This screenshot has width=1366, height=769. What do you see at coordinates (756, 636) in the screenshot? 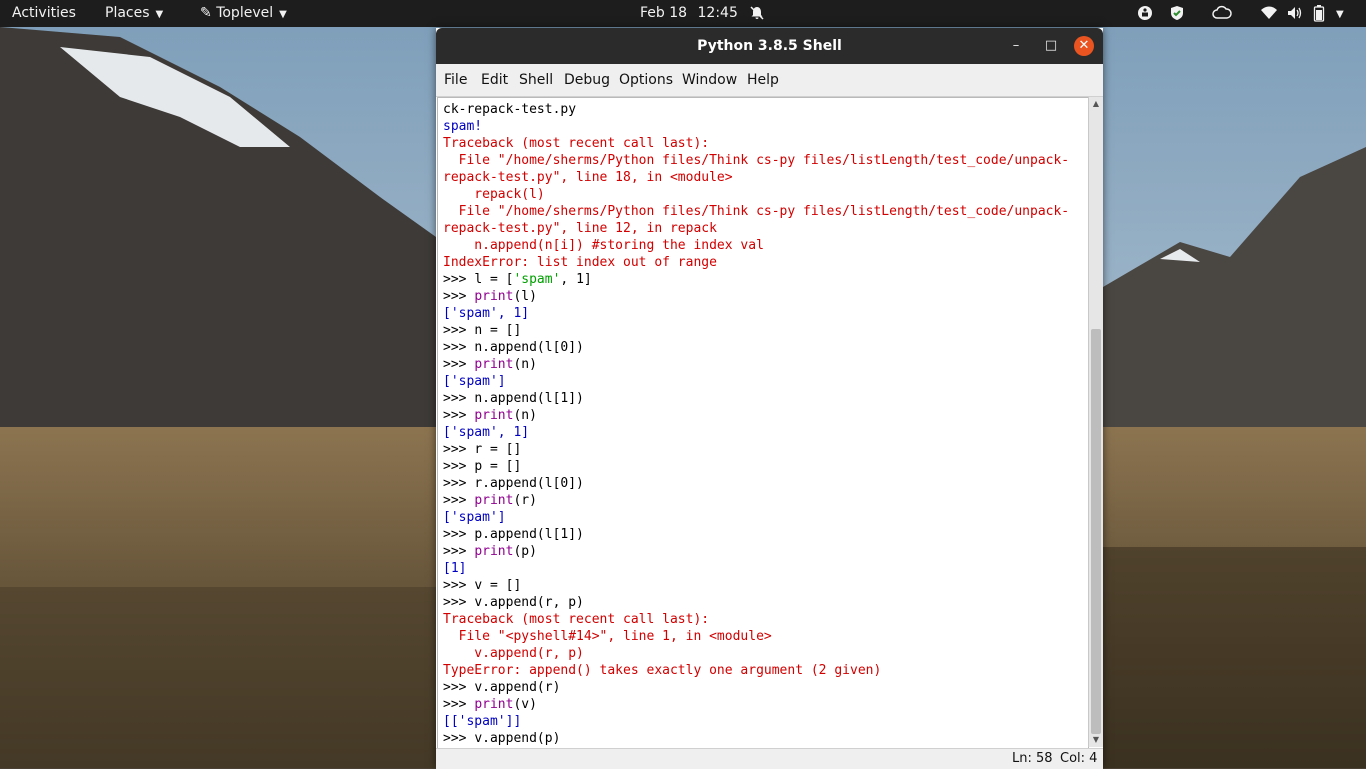
I see `shell-line: File "<pyshell#14>", line 1, in <module>` at bounding box center [756, 636].